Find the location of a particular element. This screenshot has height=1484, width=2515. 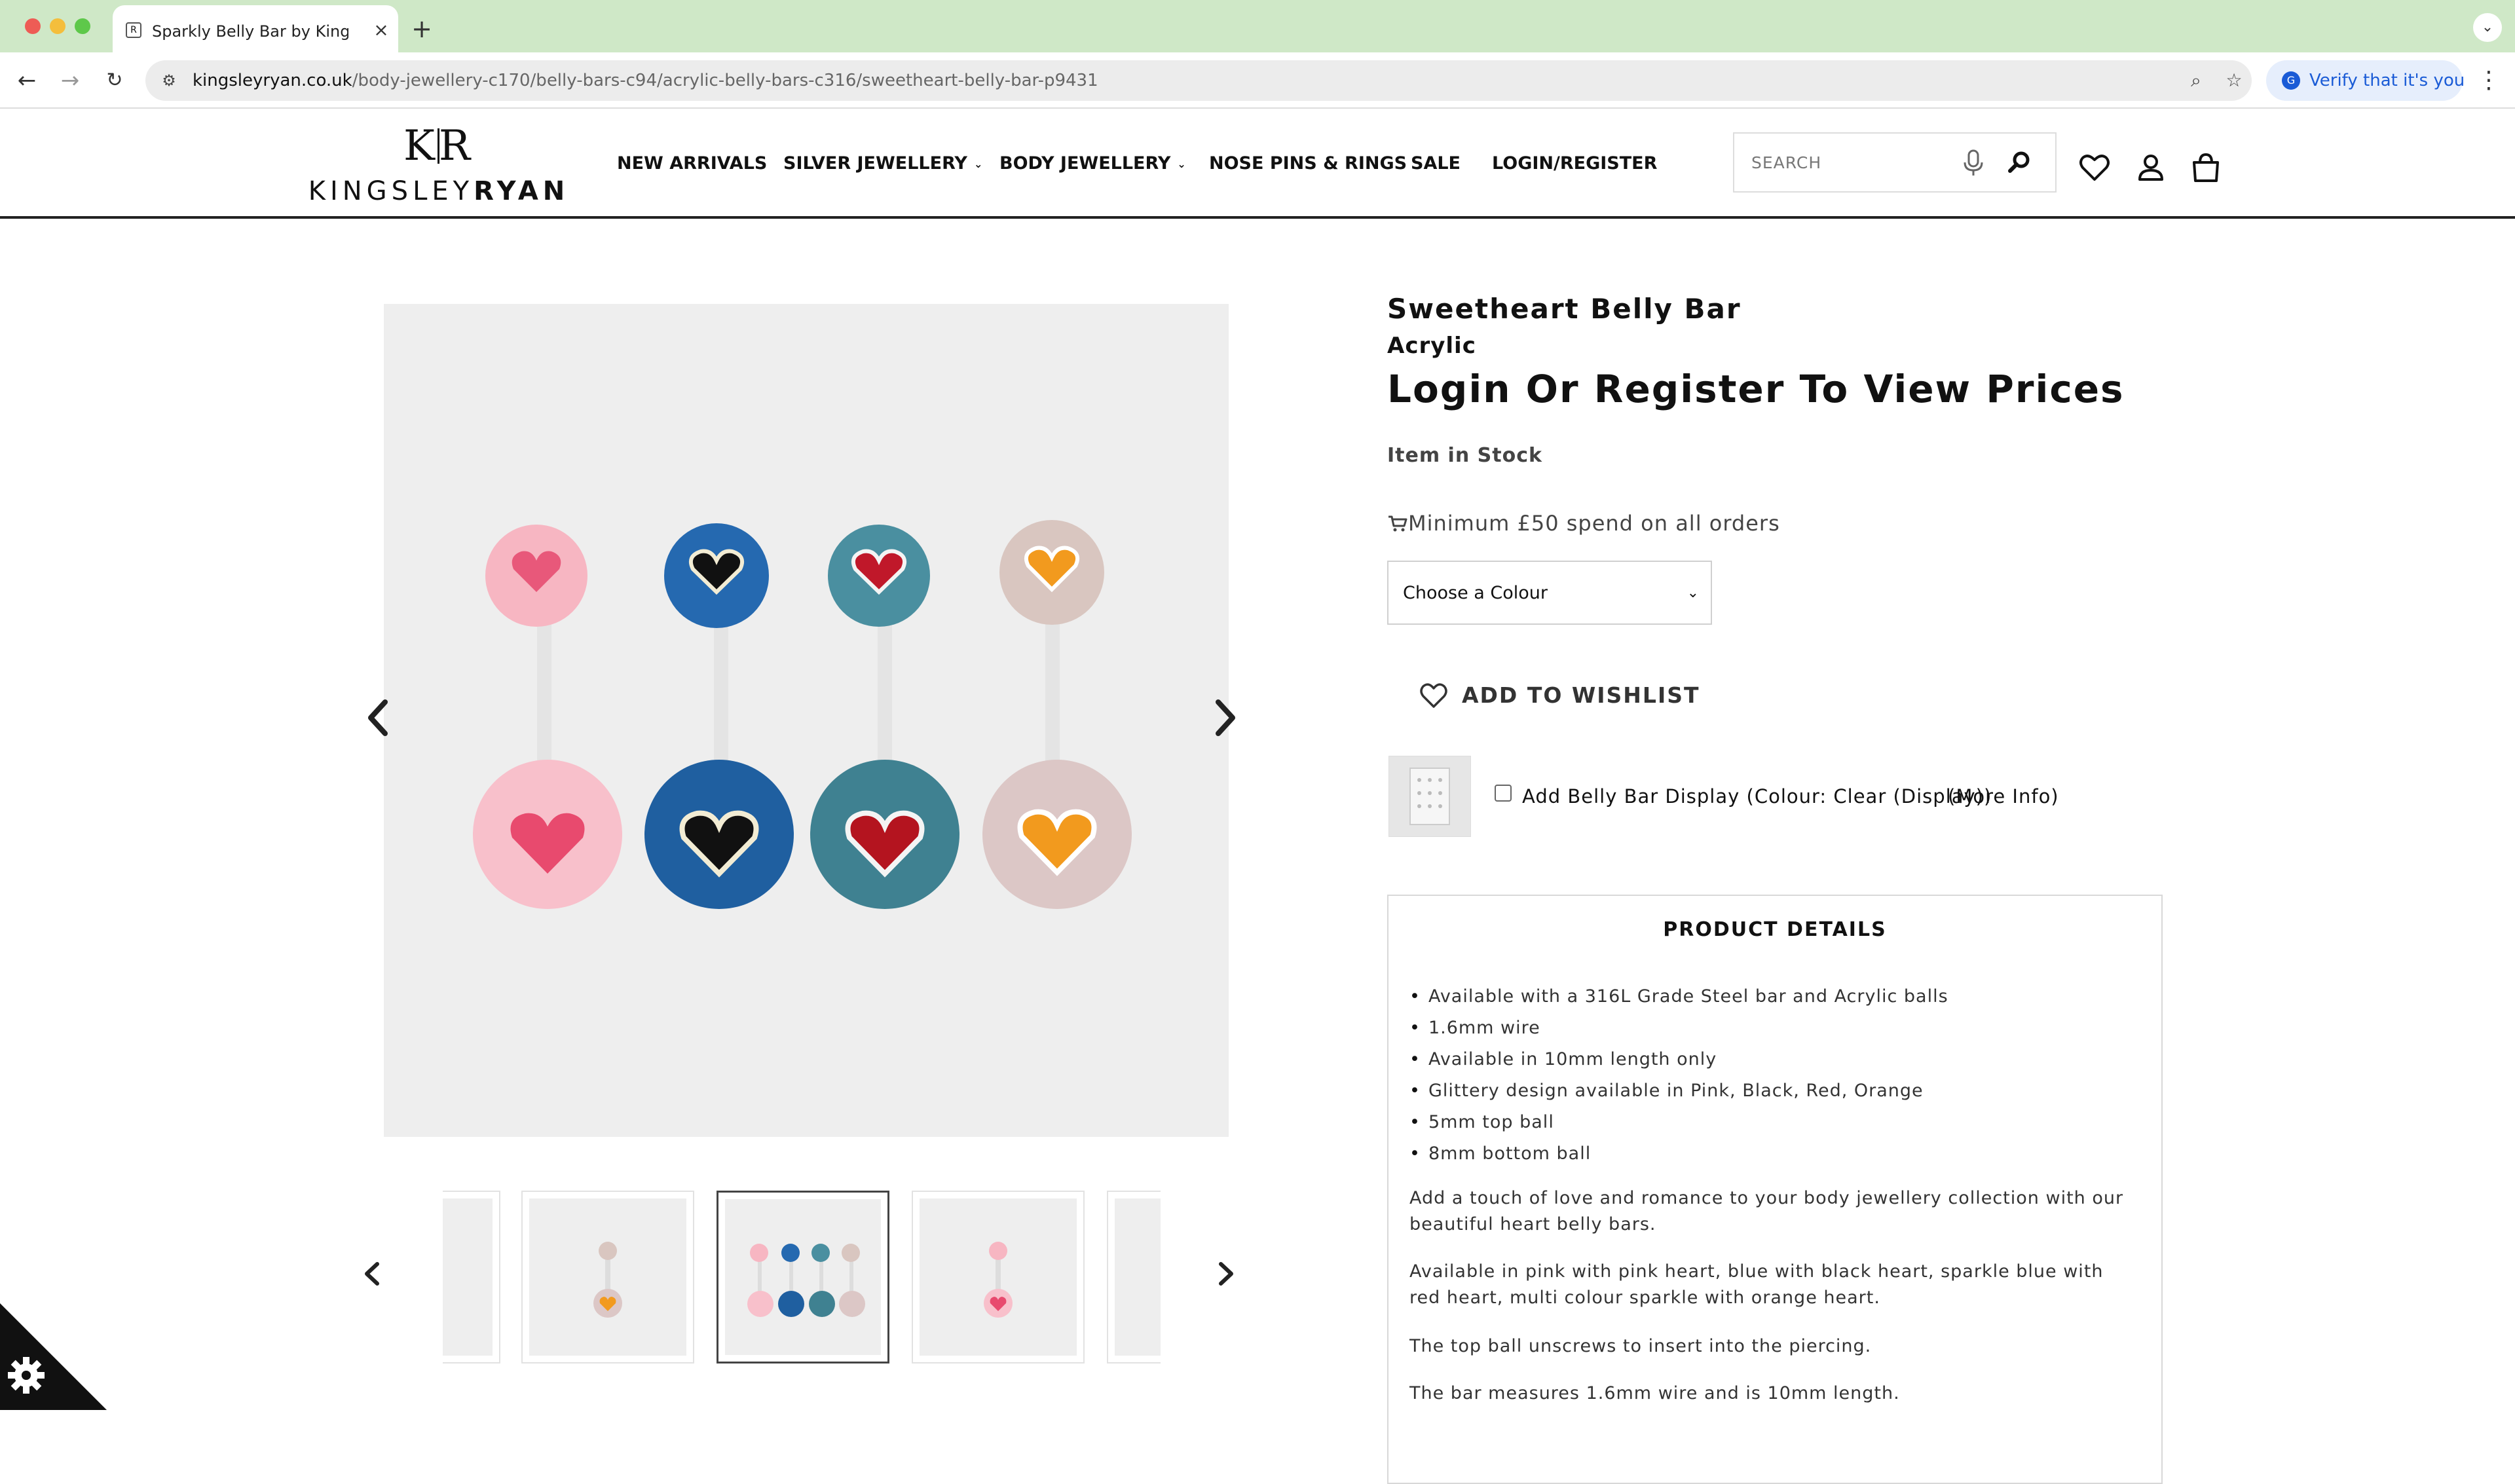

nav-nose-pins-rings: NOSE PINS & RINGS is located at coordinates (1308, 163).